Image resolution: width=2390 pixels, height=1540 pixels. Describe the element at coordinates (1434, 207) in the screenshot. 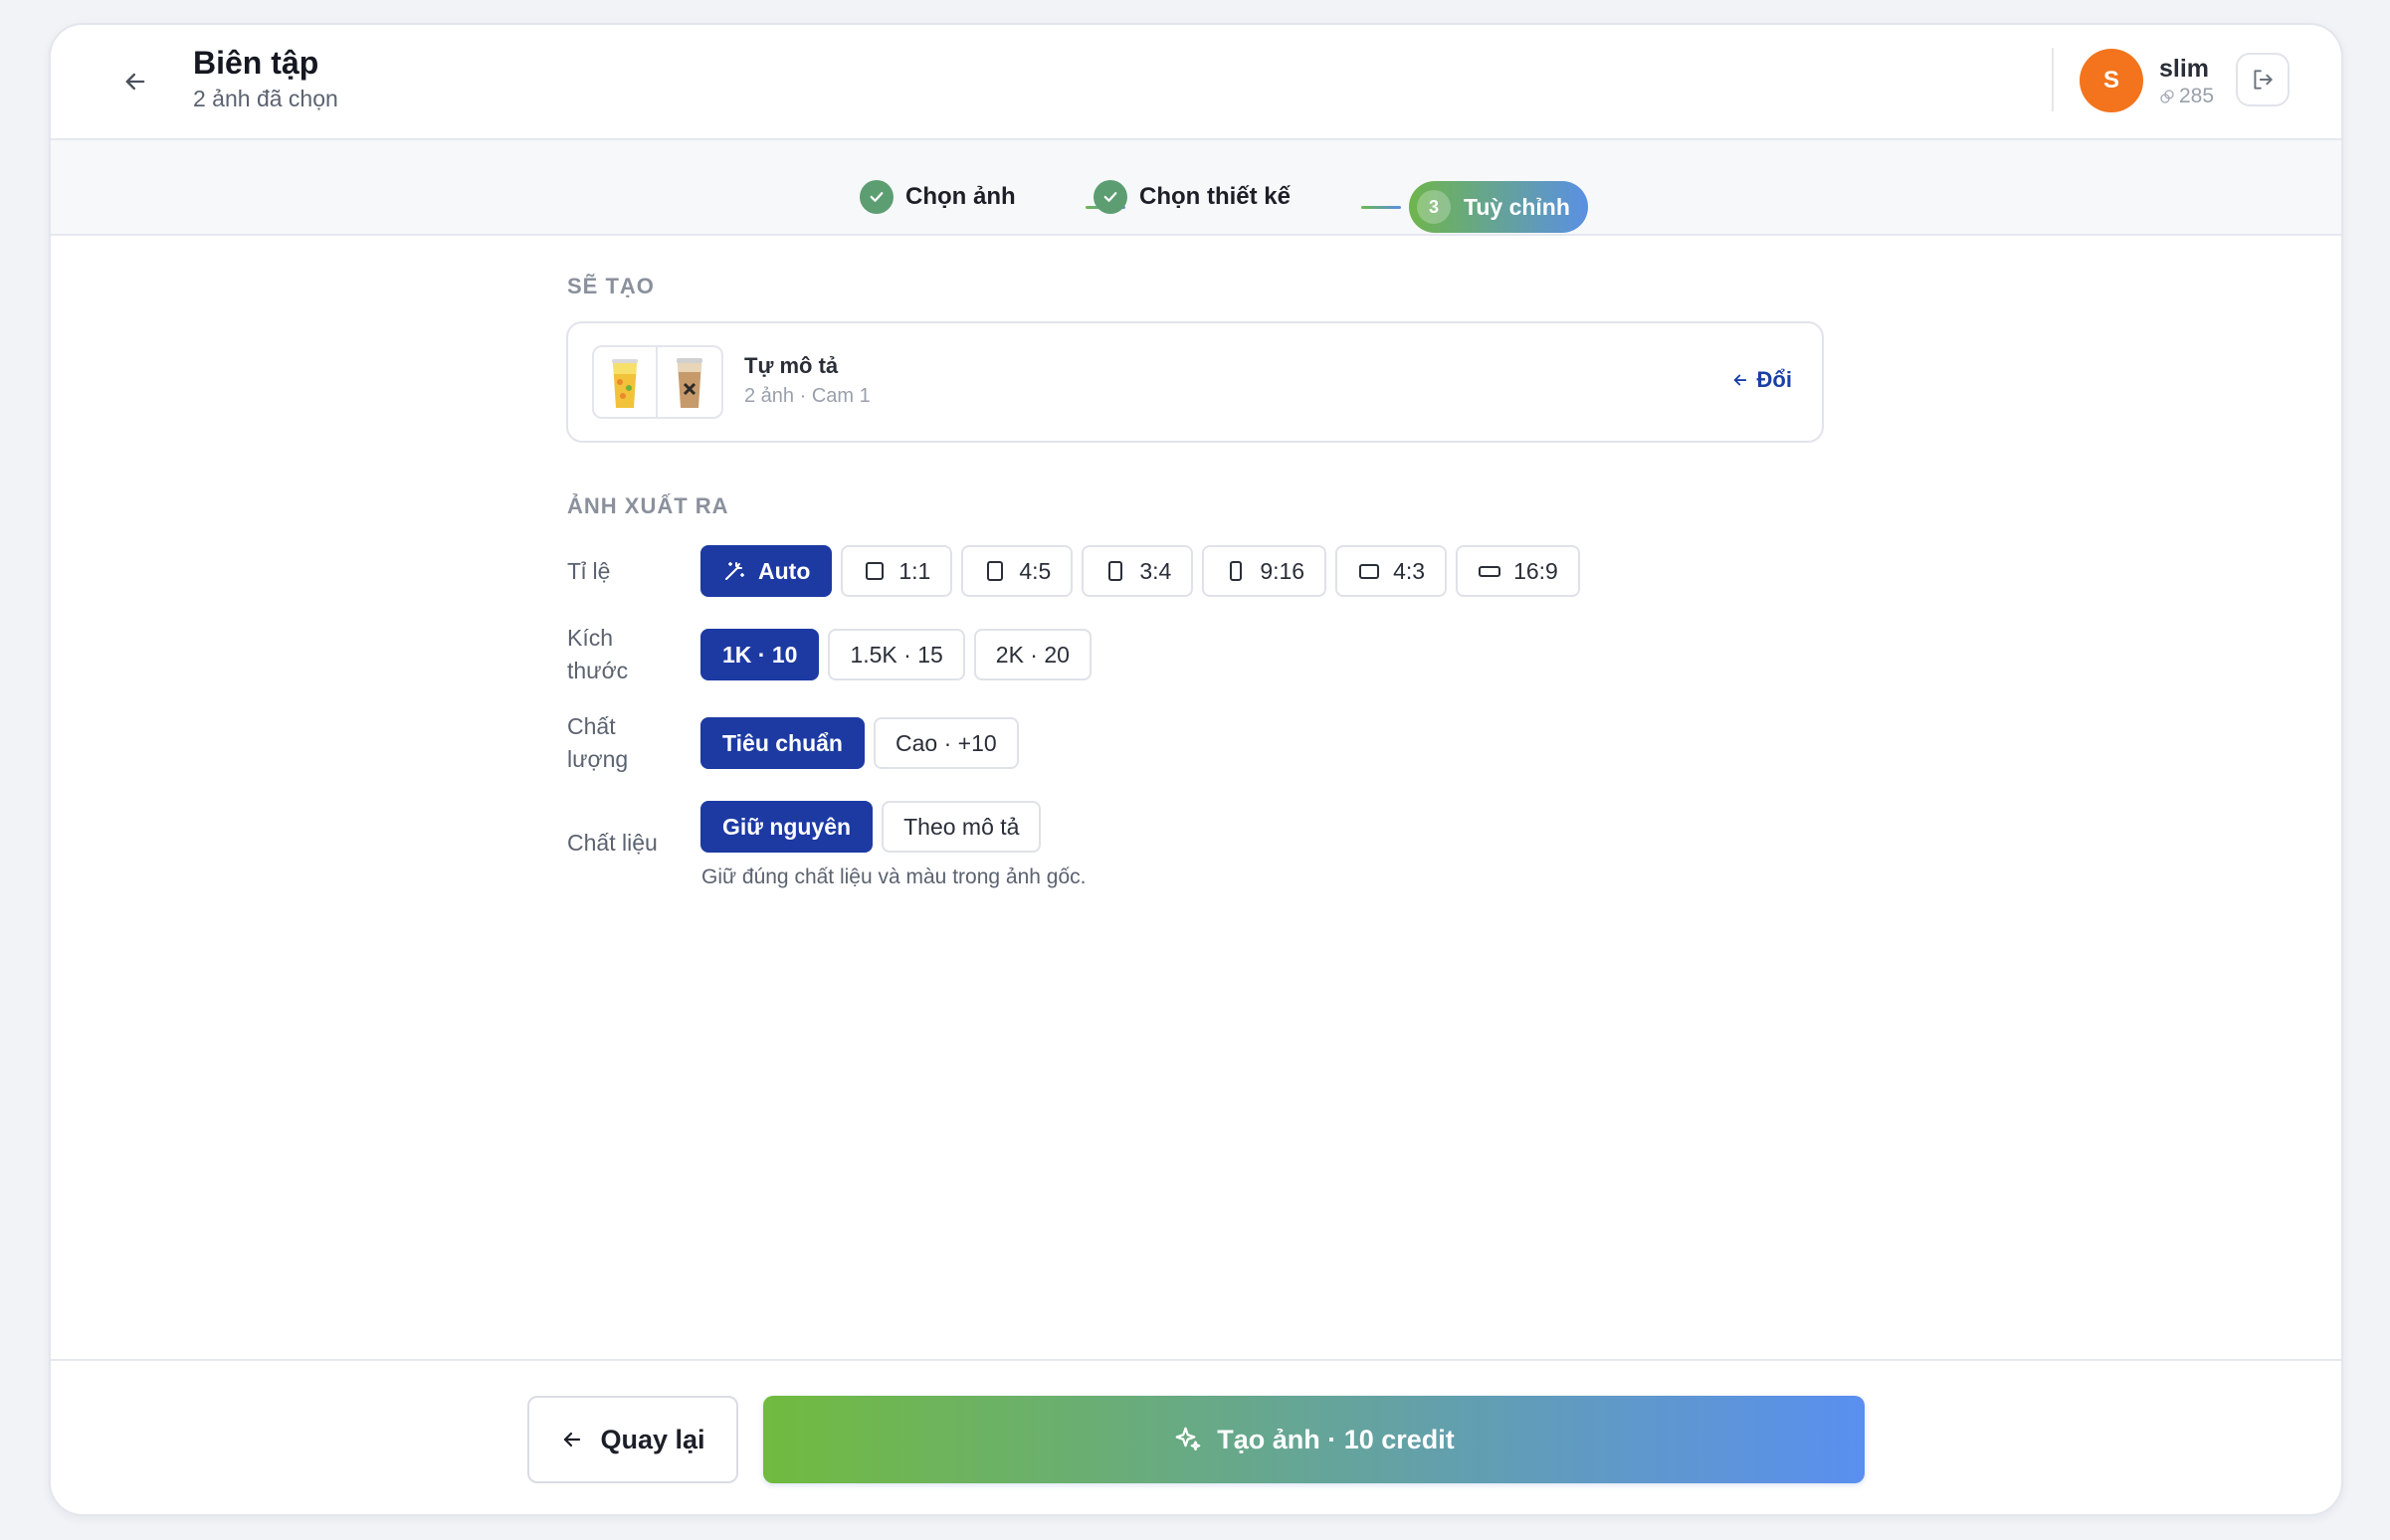

I see `step-number: 3` at that location.